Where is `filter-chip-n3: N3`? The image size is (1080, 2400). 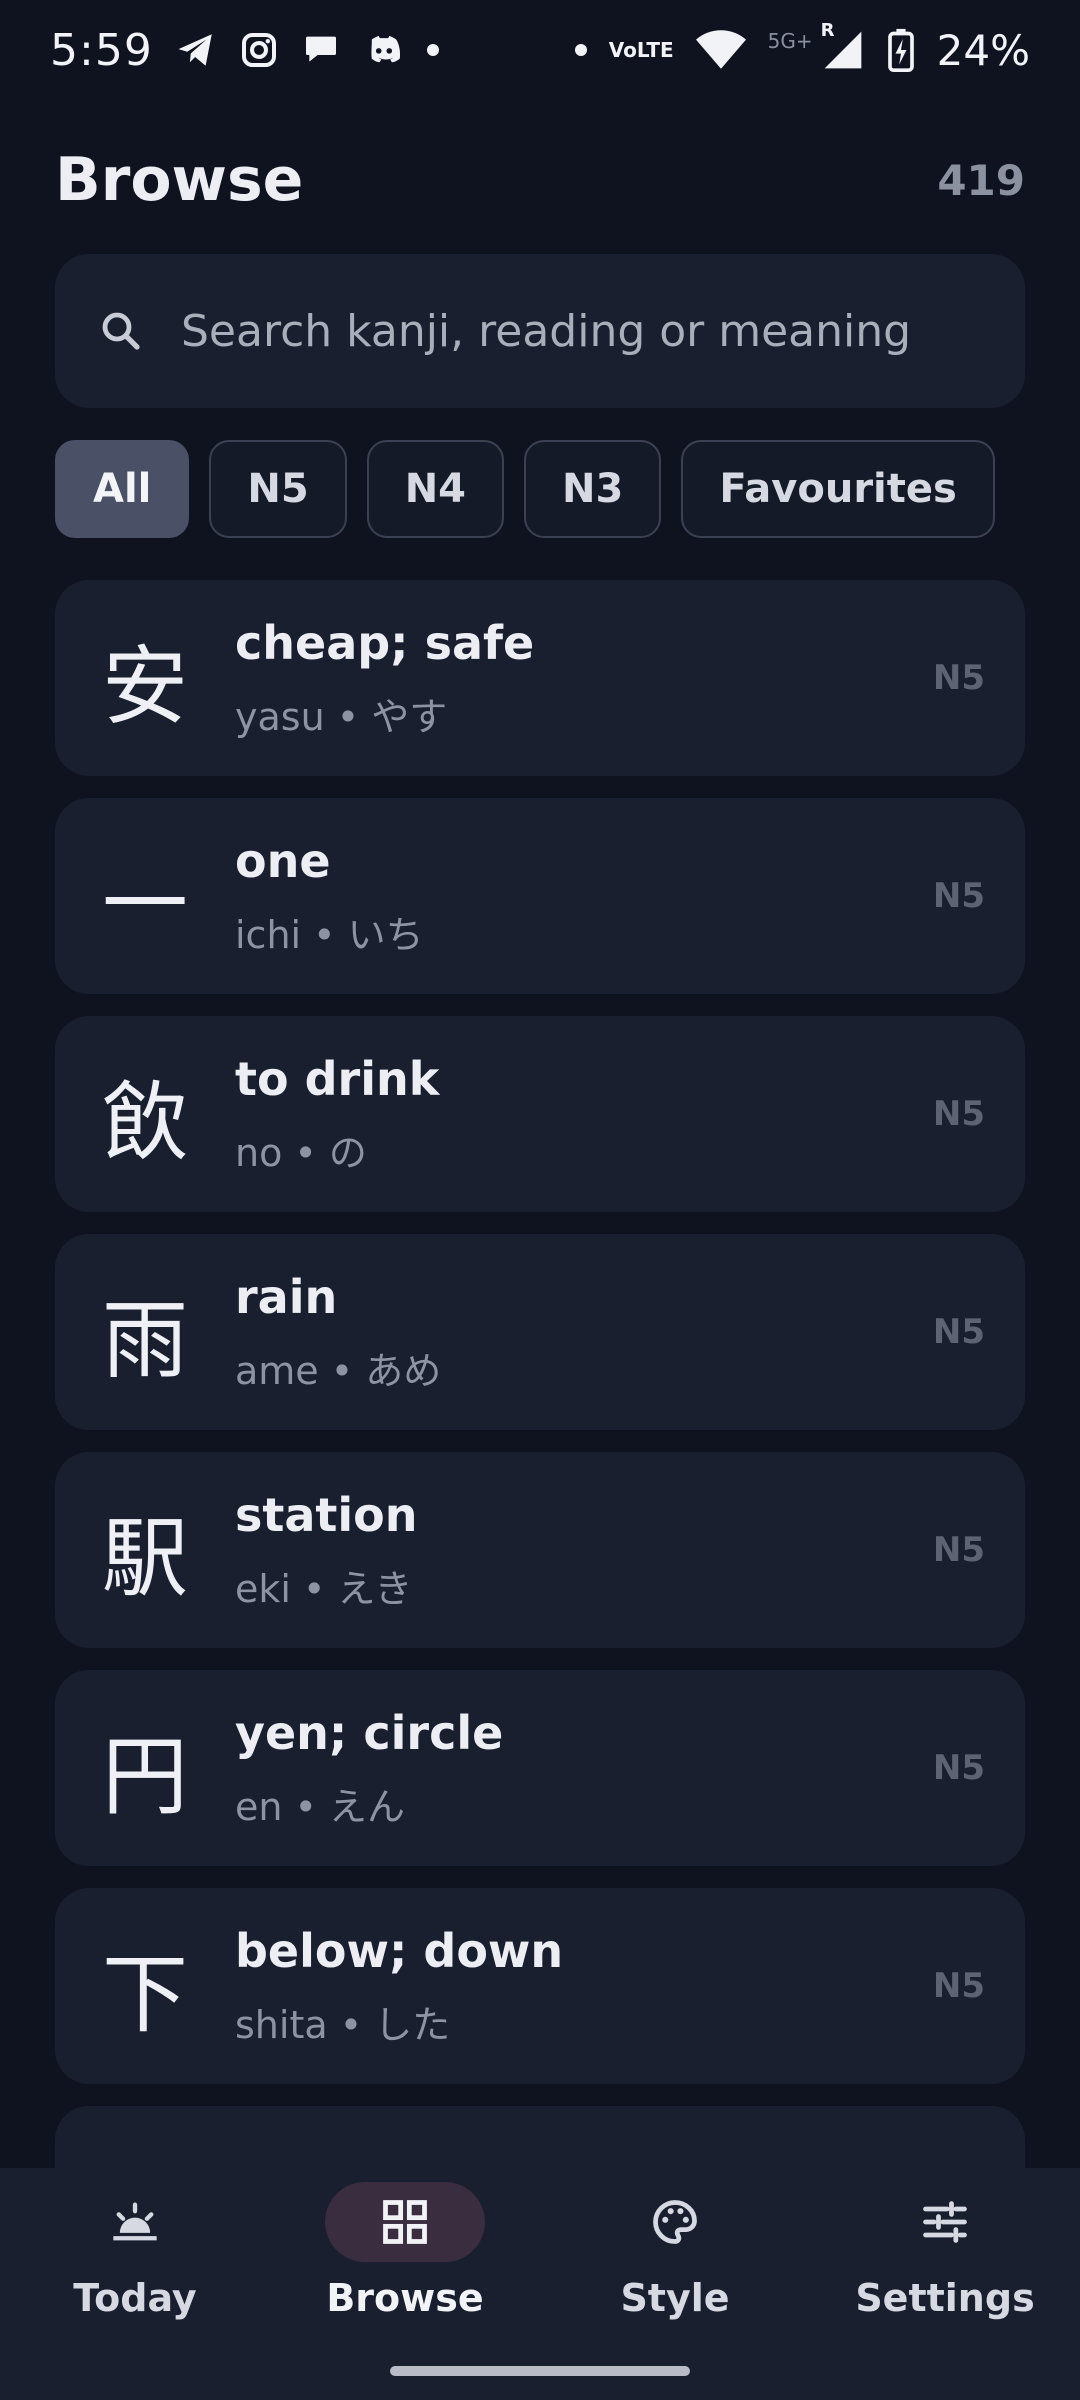
filter-chip-n3: N3 is located at coordinates (593, 489).